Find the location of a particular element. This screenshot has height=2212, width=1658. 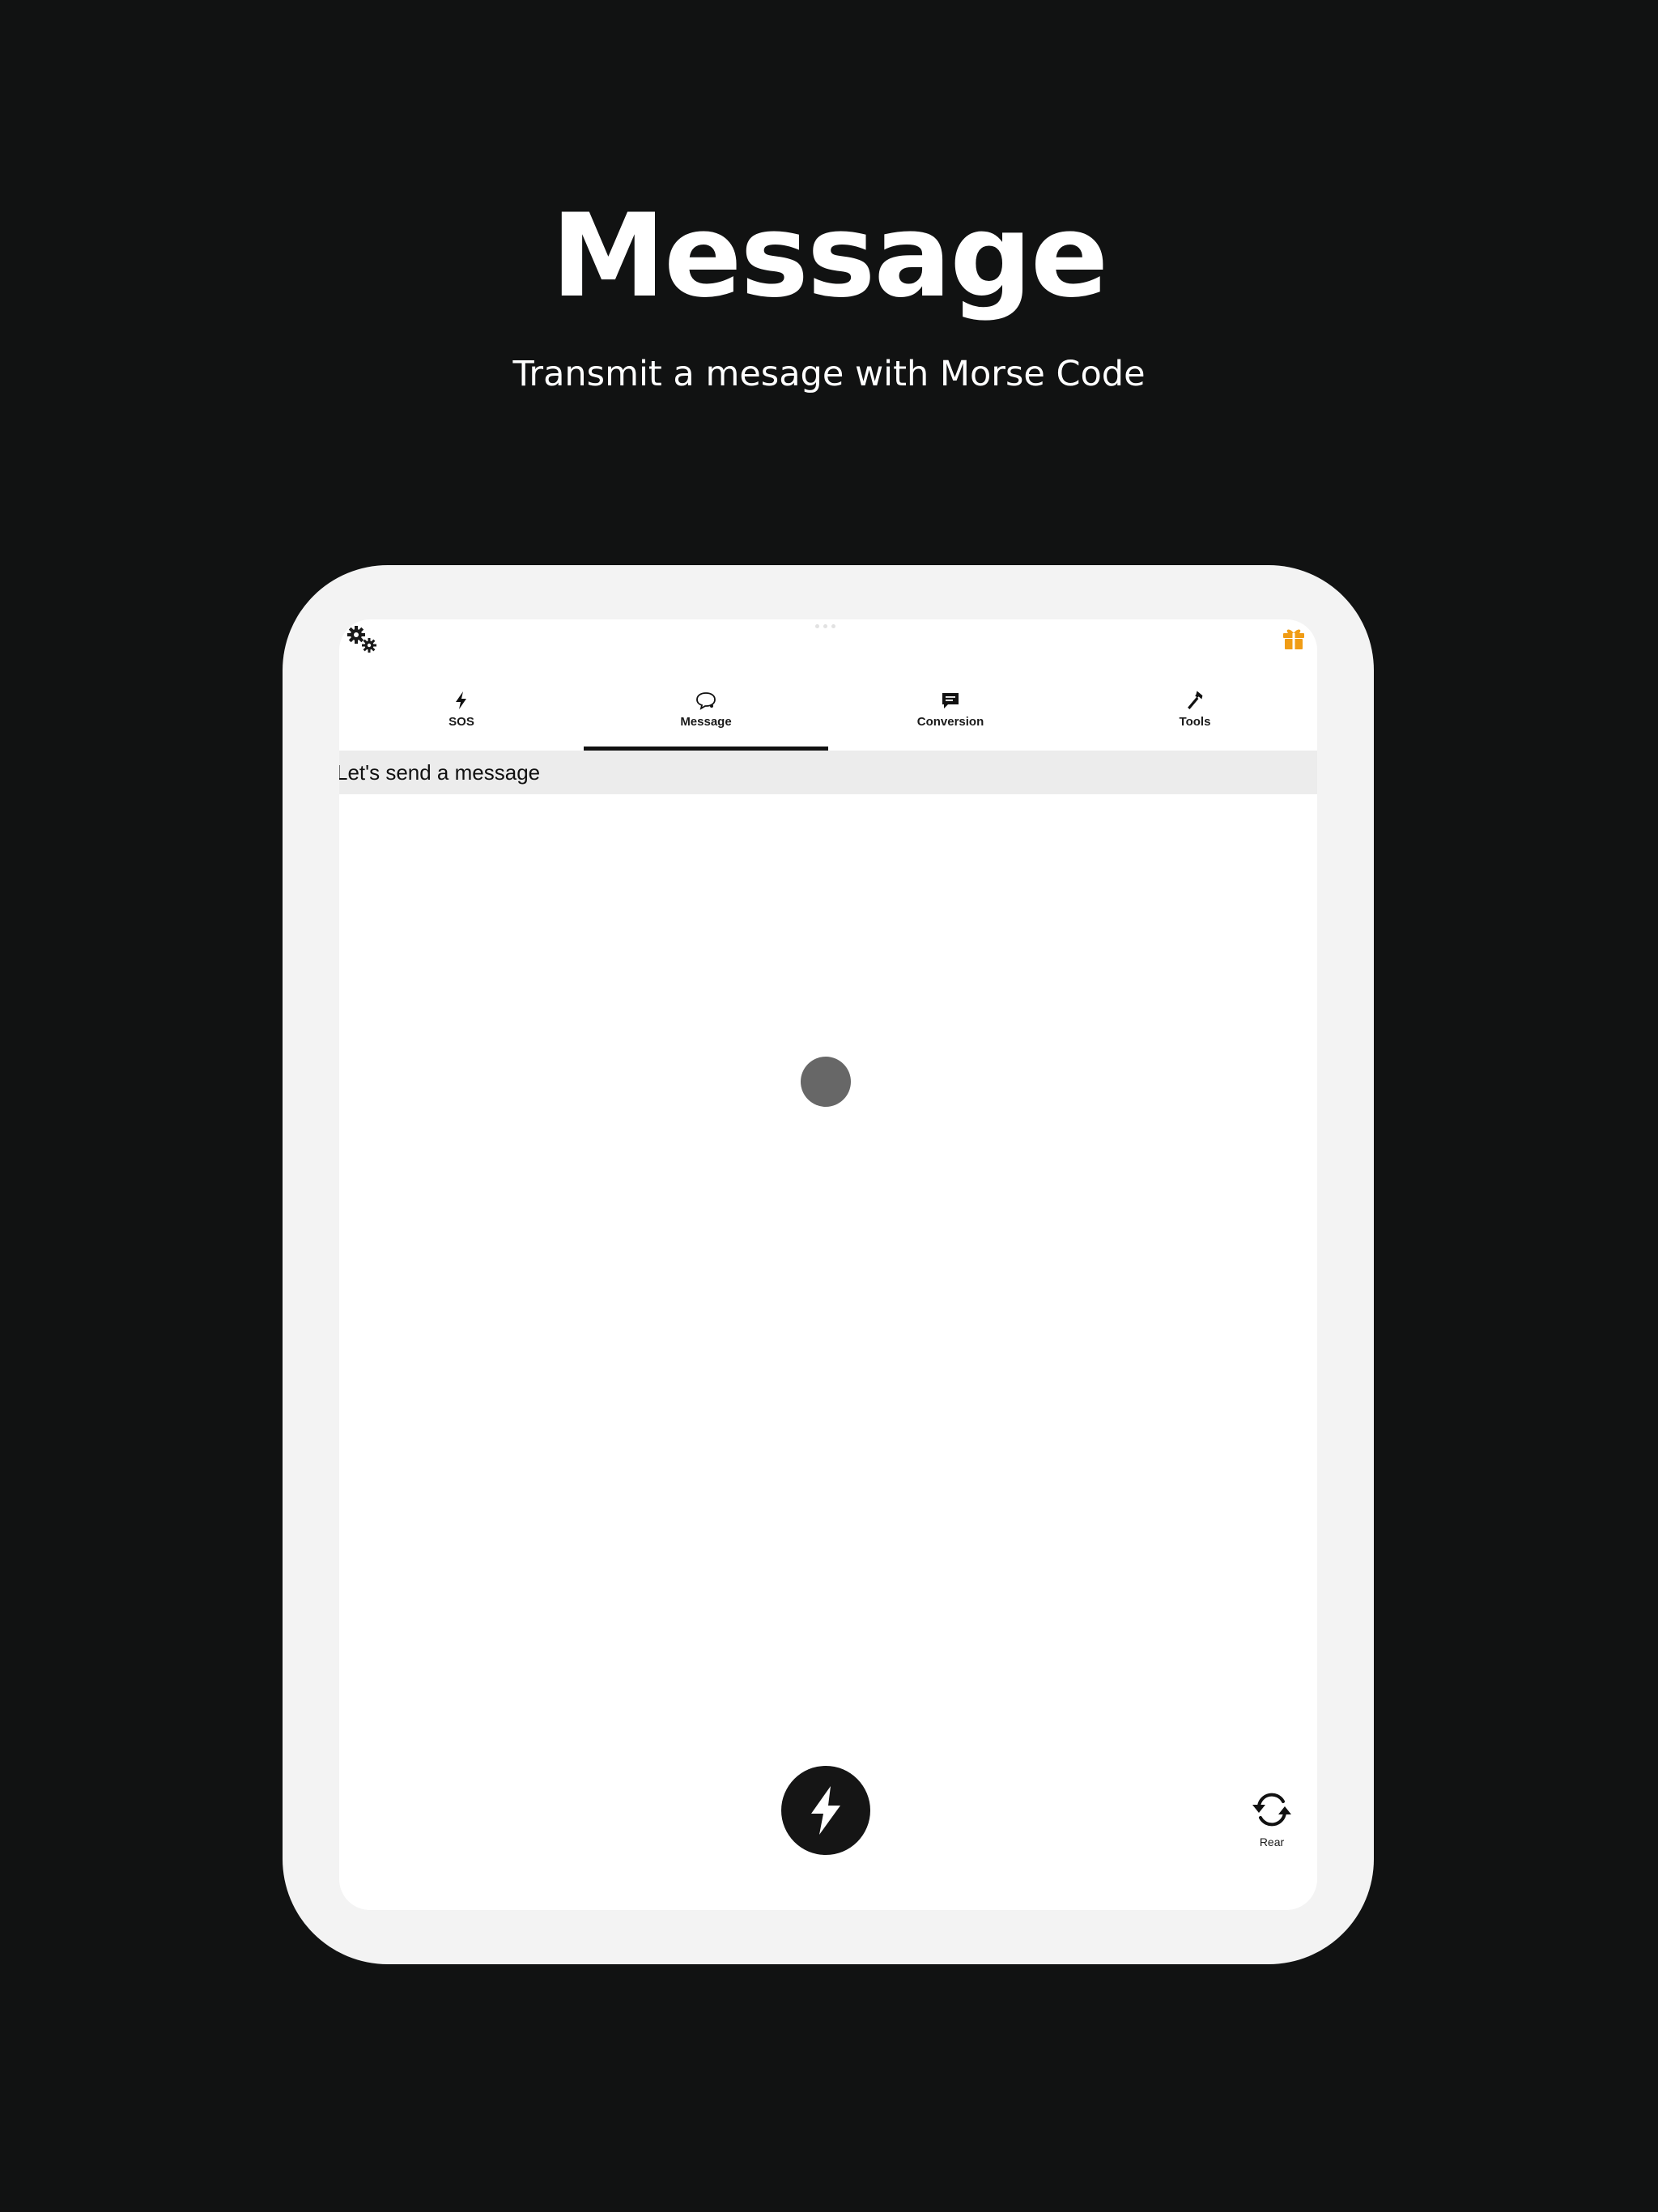

tab-label: SOS is located at coordinates (461, 722).